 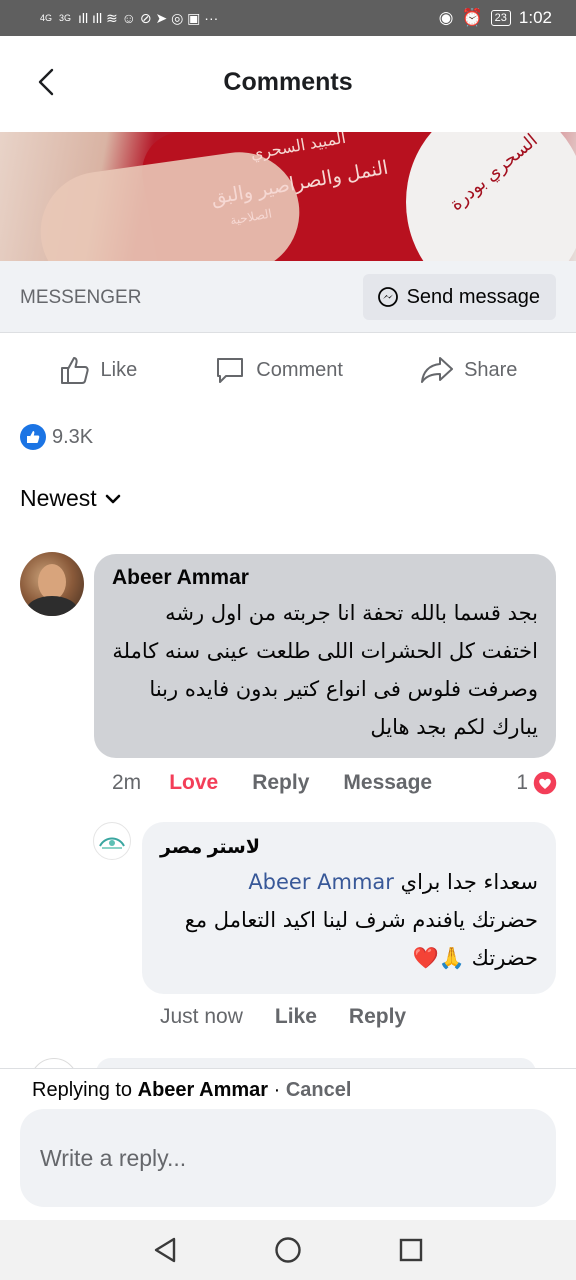 I want to click on status-left-icons: 4G 3G ıll ıll ≋ ☺ ⊘ ➤ ◎ ▣ ···, so click(x=129, y=18).